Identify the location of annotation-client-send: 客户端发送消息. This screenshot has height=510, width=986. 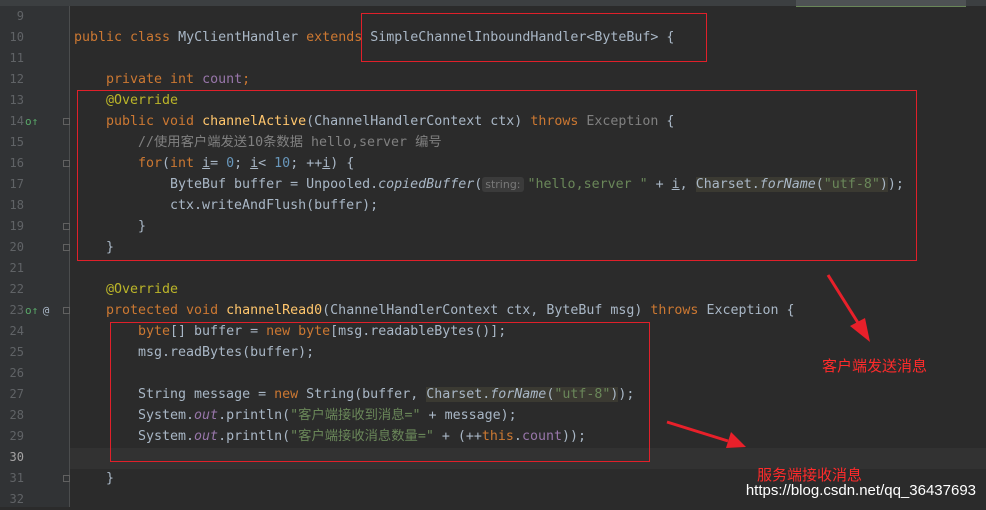
(875, 366).